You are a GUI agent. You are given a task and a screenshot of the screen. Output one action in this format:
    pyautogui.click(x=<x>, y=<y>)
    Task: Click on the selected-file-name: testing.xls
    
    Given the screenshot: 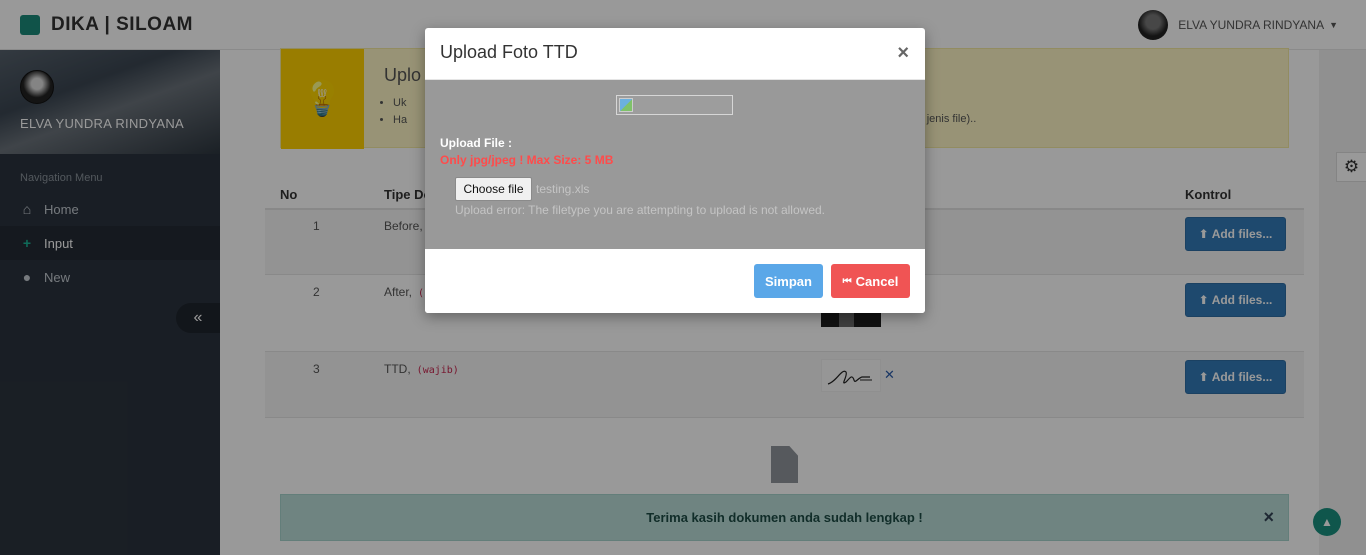 What is the action you would take?
    pyautogui.click(x=563, y=189)
    